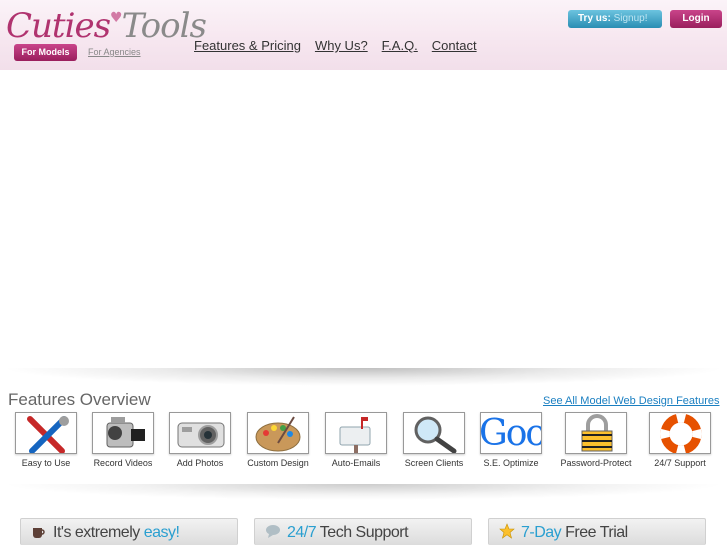  What do you see at coordinates (680, 433) in the screenshot?
I see `lifebuoy-icon` at bounding box center [680, 433].